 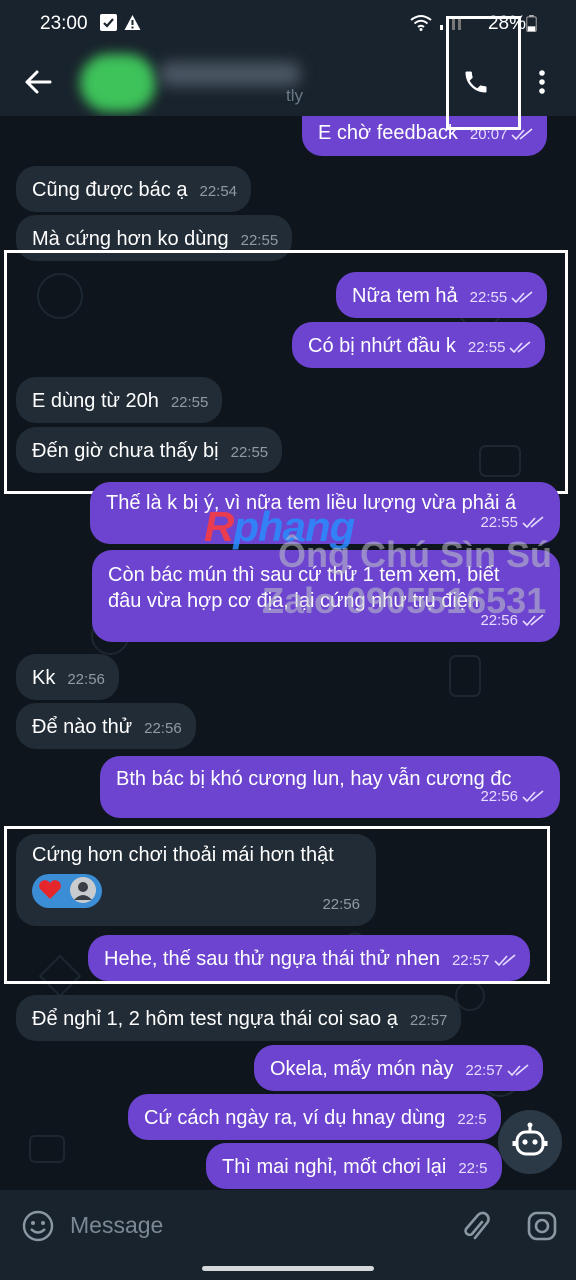 I want to click on message-text: Thì mai nghỉ, mốt chơi lại, so click(x=334, y=1167).